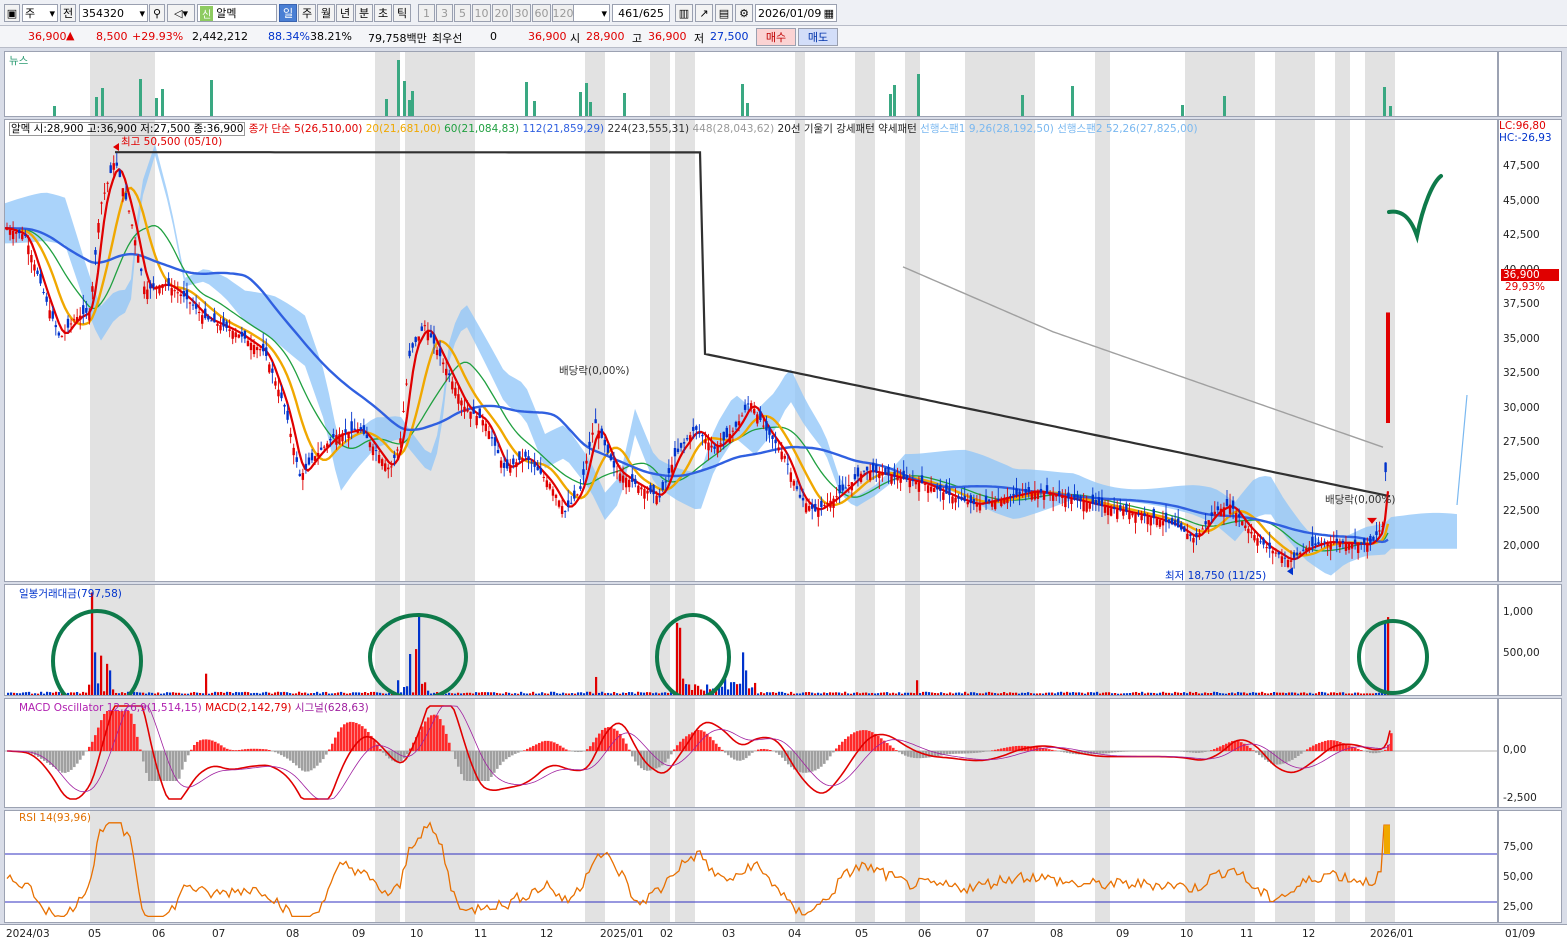 The height and width of the screenshot is (945, 1567). I want to click on price-tick: 47,500, so click(1521, 166).